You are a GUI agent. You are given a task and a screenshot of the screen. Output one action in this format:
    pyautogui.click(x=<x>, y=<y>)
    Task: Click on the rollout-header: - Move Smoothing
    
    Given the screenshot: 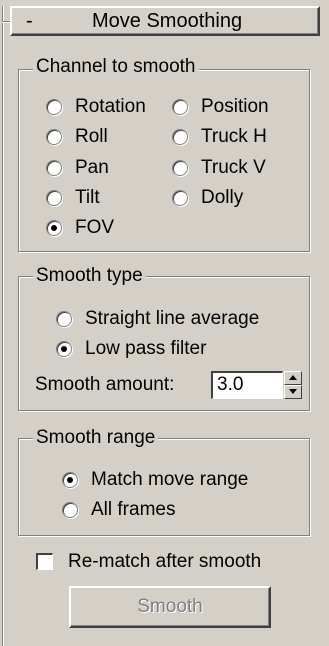 What is the action you would take?
    pyautogui.click(x=165, y=21)
    